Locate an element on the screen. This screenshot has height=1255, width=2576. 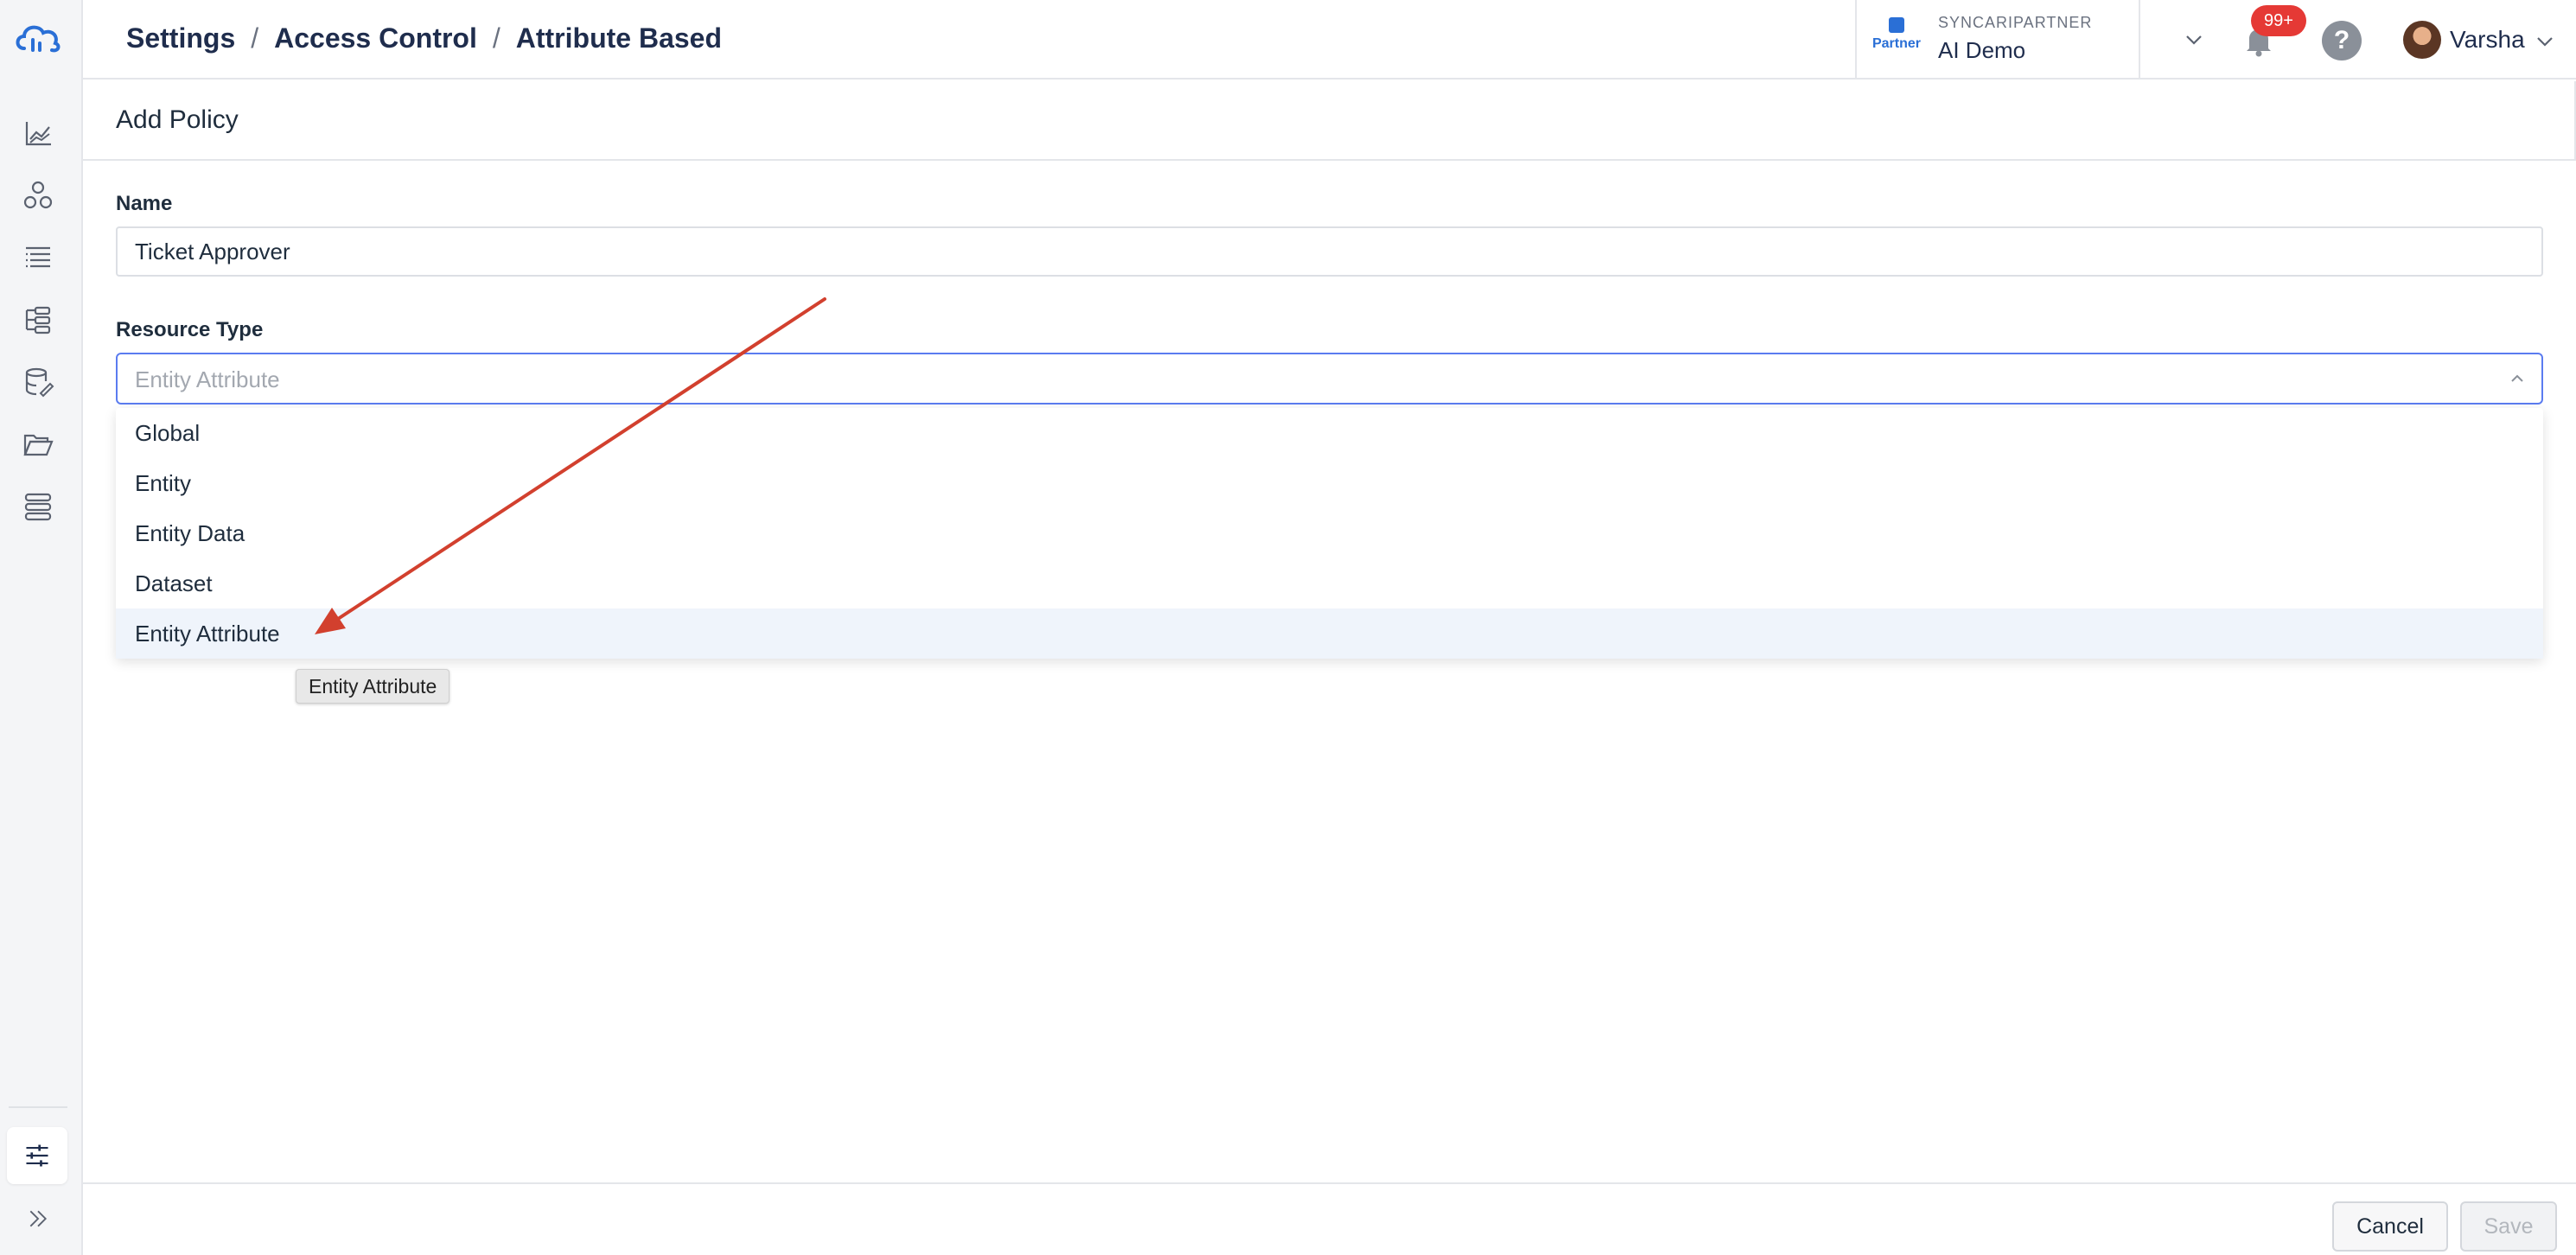
sidebar is located at coordinates (41, 627).